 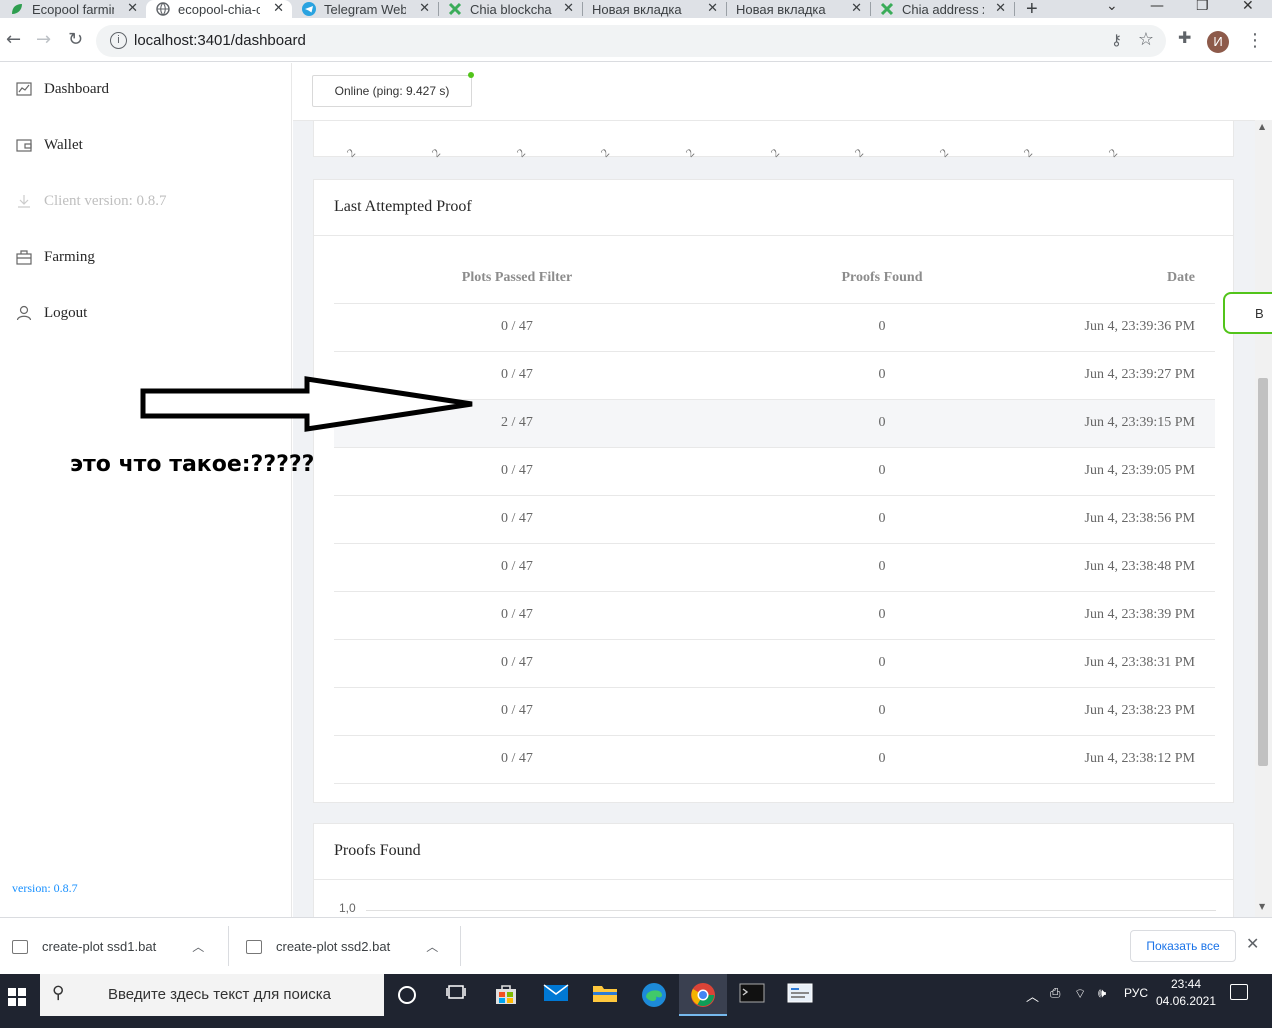 What do you see at coordinates (43, 39) in the screenshot?
I see `forward-icon: →` at bounding box center [43, 39].